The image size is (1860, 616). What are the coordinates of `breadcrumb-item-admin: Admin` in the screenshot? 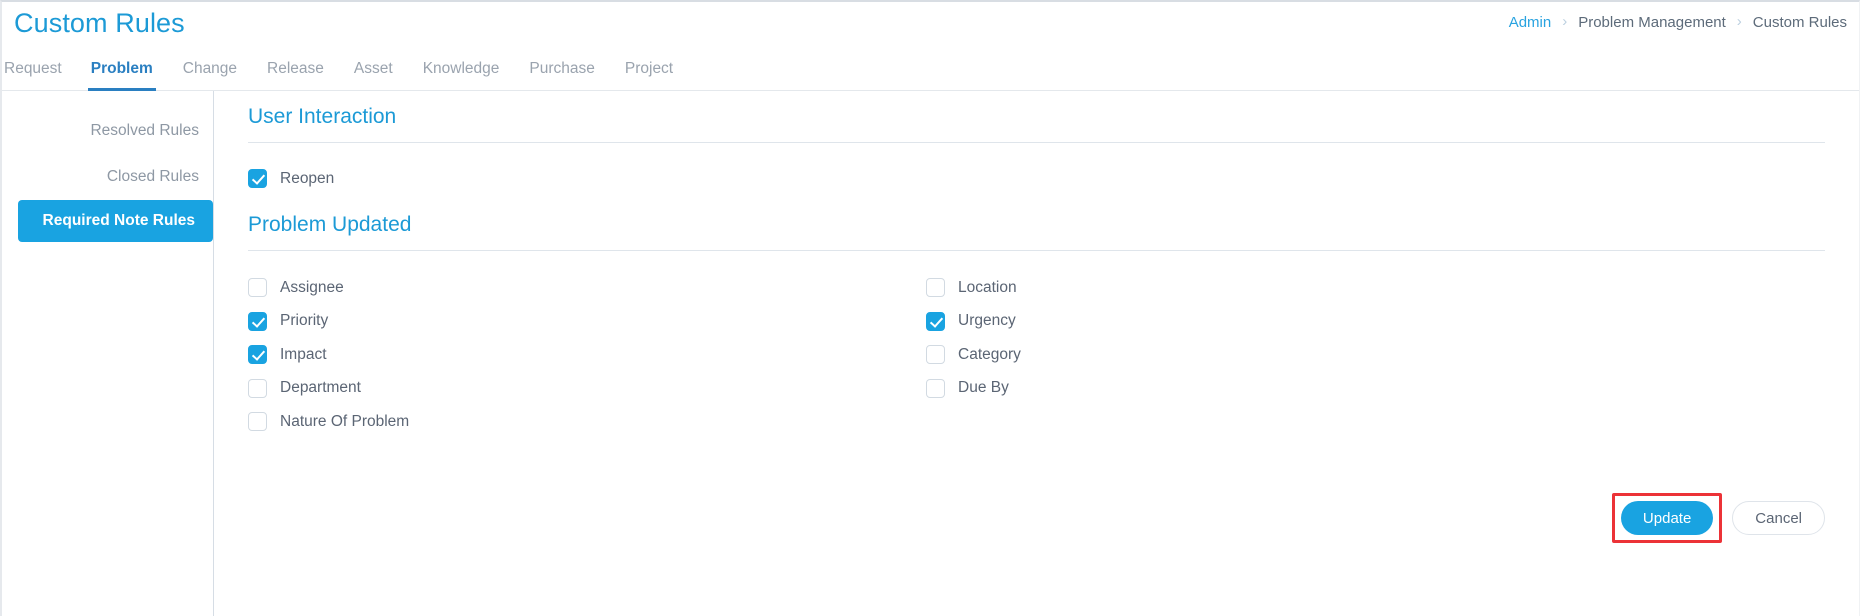 It's located at (1530, 22).